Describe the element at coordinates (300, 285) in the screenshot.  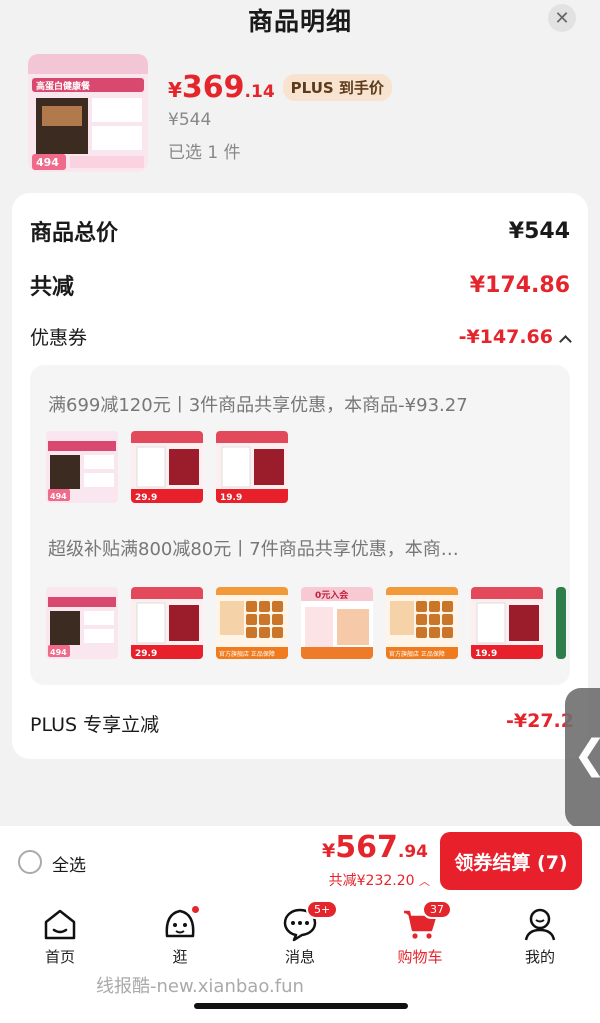
I see `total-reduce-row: 共减 ¥174.86` at that location.